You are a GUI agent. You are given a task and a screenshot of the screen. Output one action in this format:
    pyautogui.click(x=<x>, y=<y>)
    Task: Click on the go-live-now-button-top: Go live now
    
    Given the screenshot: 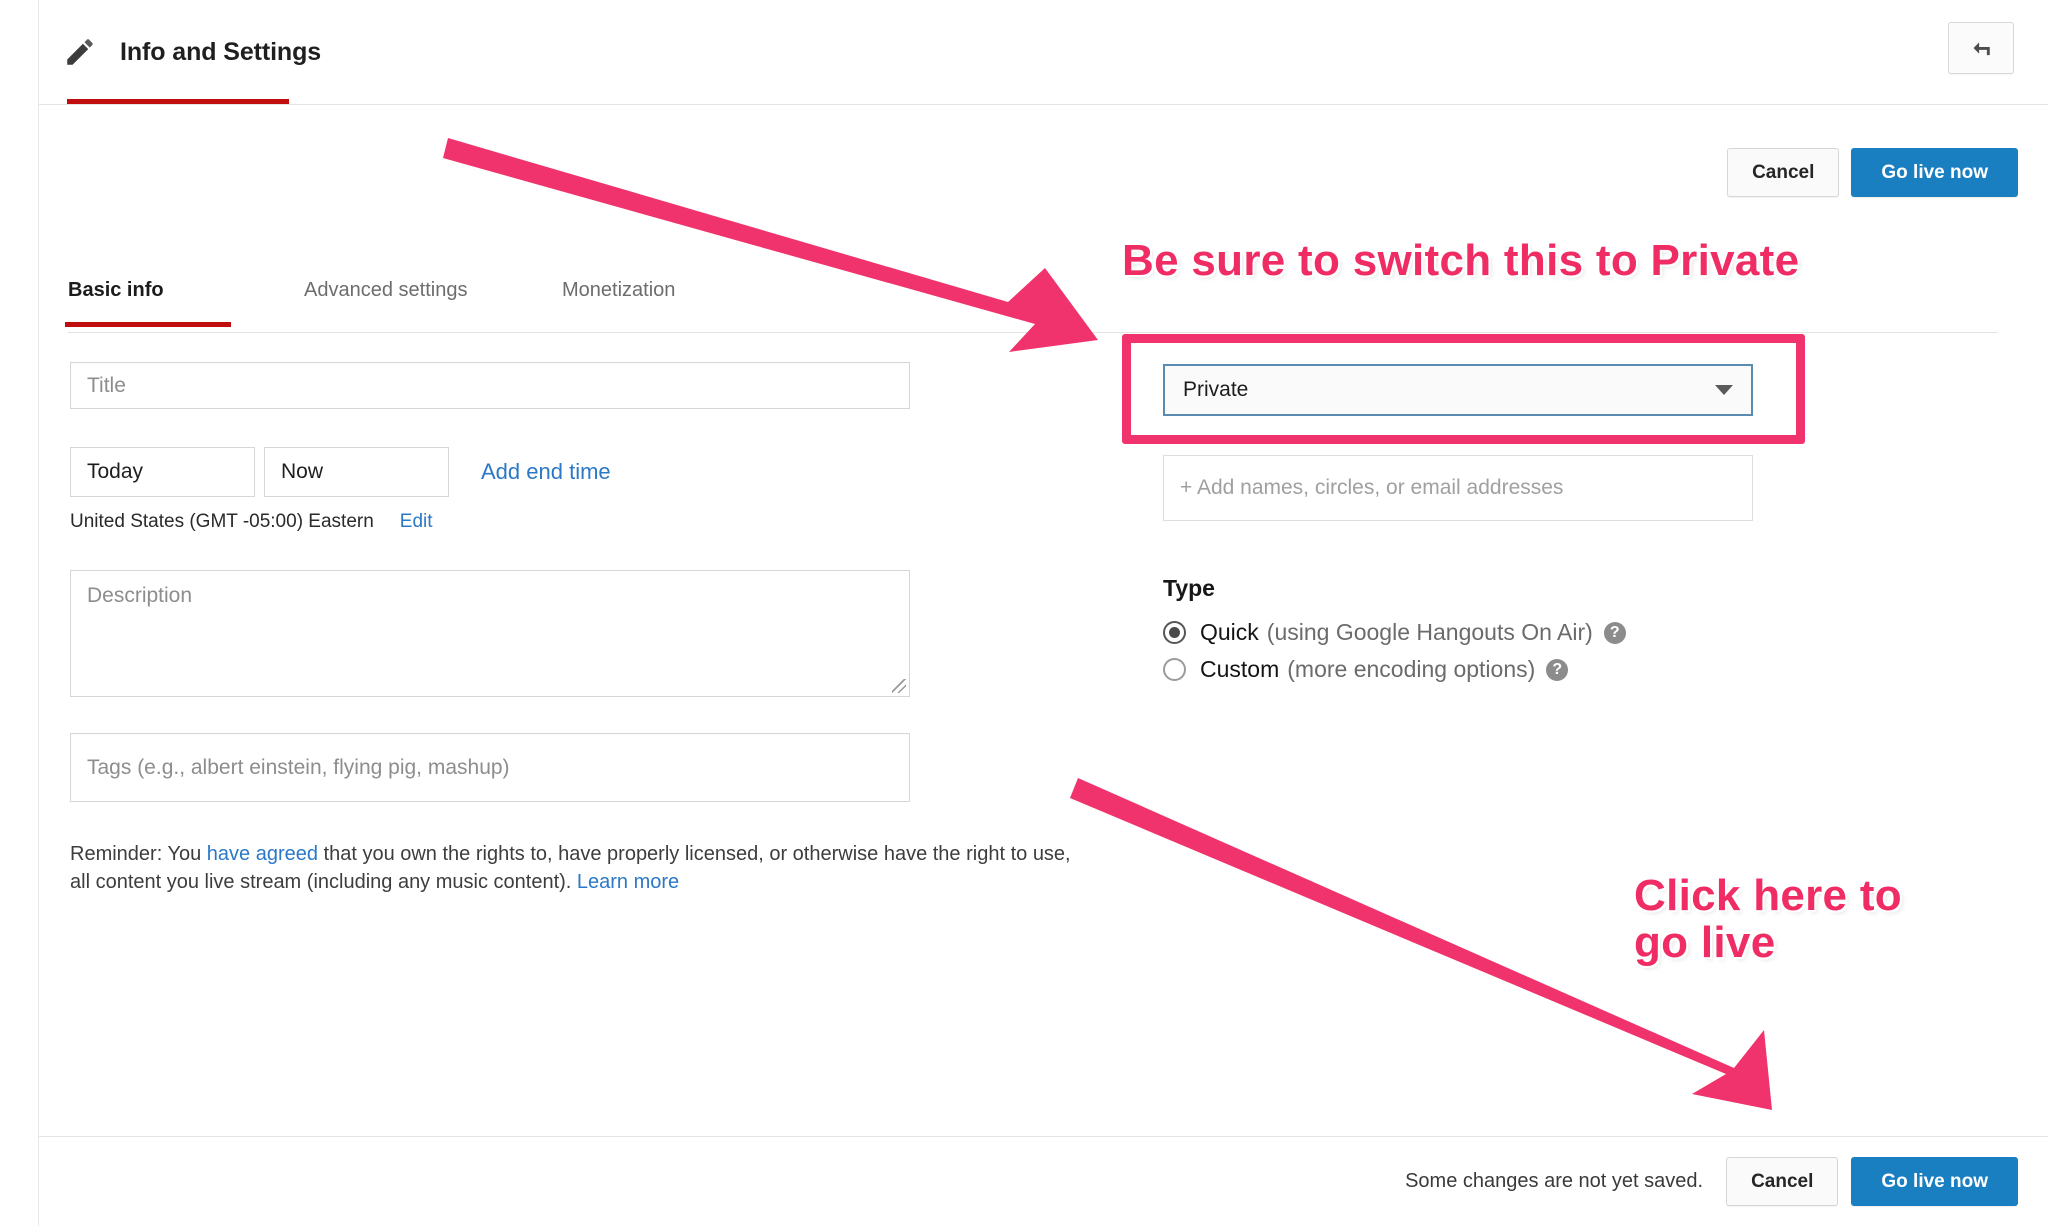 What is the action you would take?
    pyautogui.click(x=1934, y=172)
    